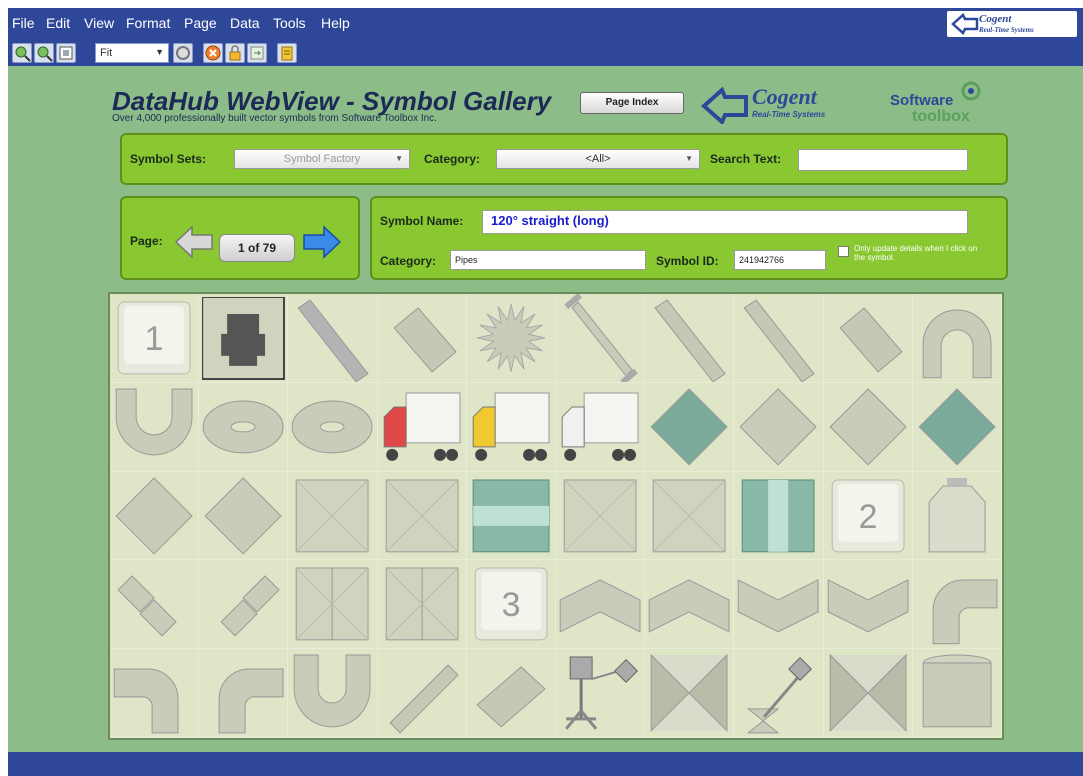 Image resolution: width=1083 pixels, height=776 pixels. Describe the element at coordinates (779, 693) in the screenshot. I see `symbol-valve-small` at that location.